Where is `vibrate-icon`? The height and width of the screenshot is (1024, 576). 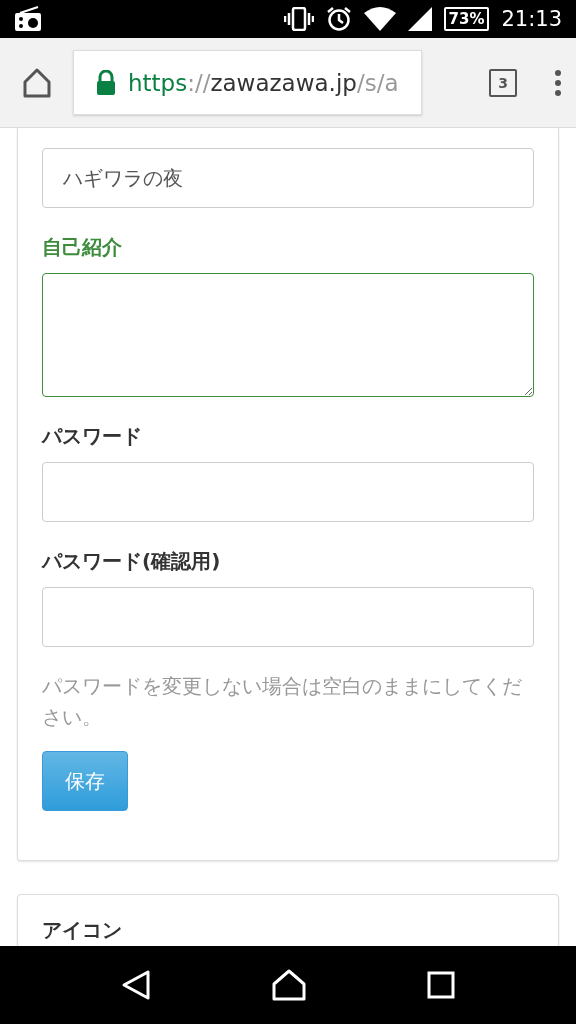 vibrate-icon is located at coordinates (298, 19).